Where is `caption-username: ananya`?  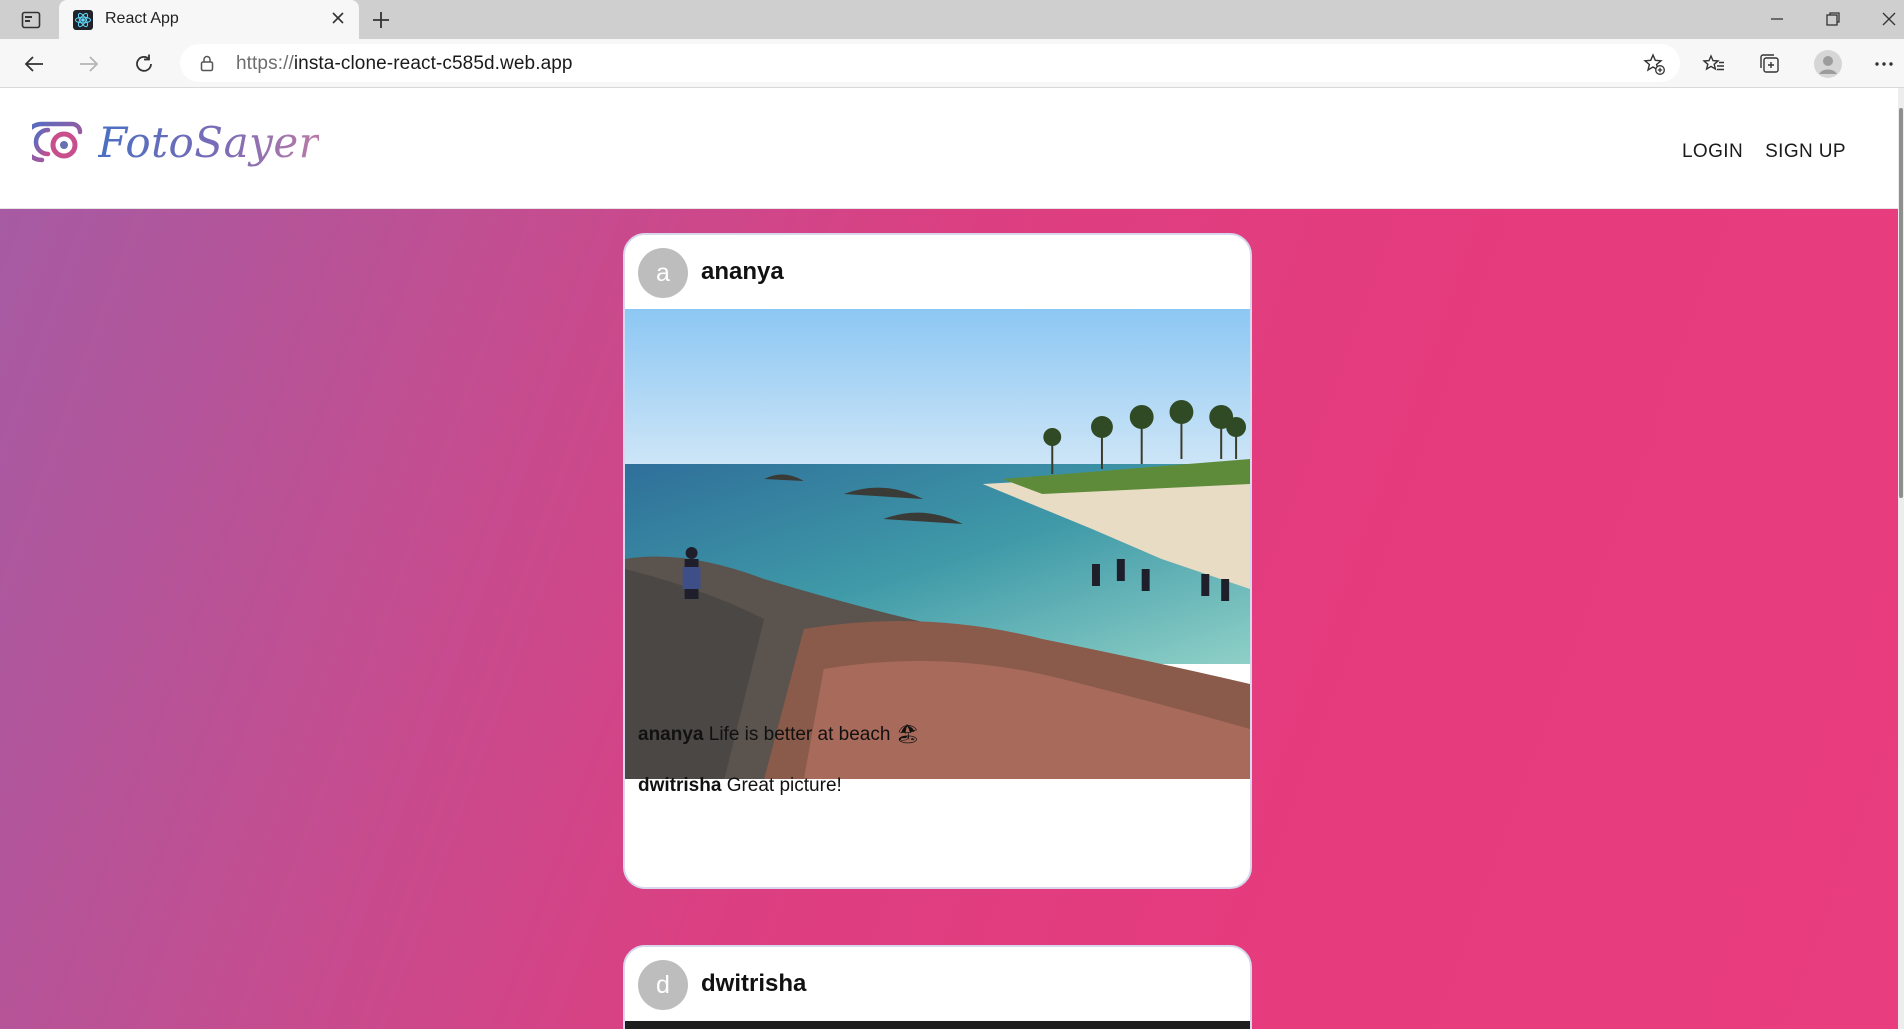 caption-username: ananya is located at coordinates (670, 734).